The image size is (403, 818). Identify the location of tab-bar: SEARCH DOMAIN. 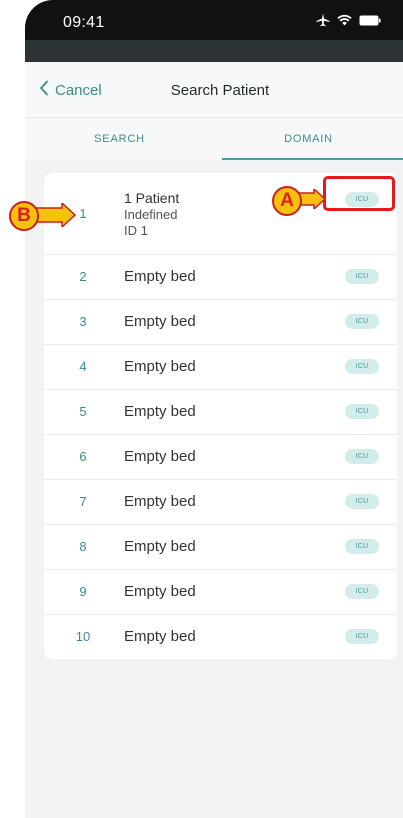
(214, 139).